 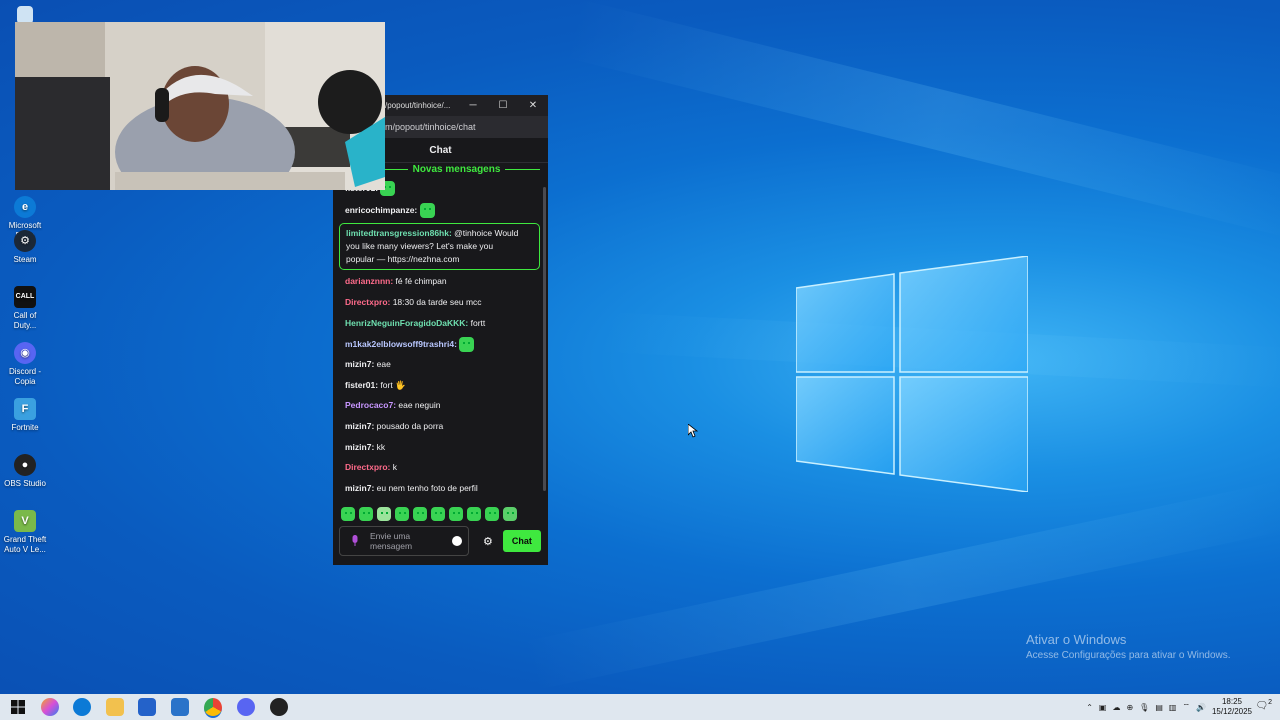 What do you see at coordinates (25, 353) in the screenshot?
I see `discord-icon: ◉` at bounding box center [25, 353].